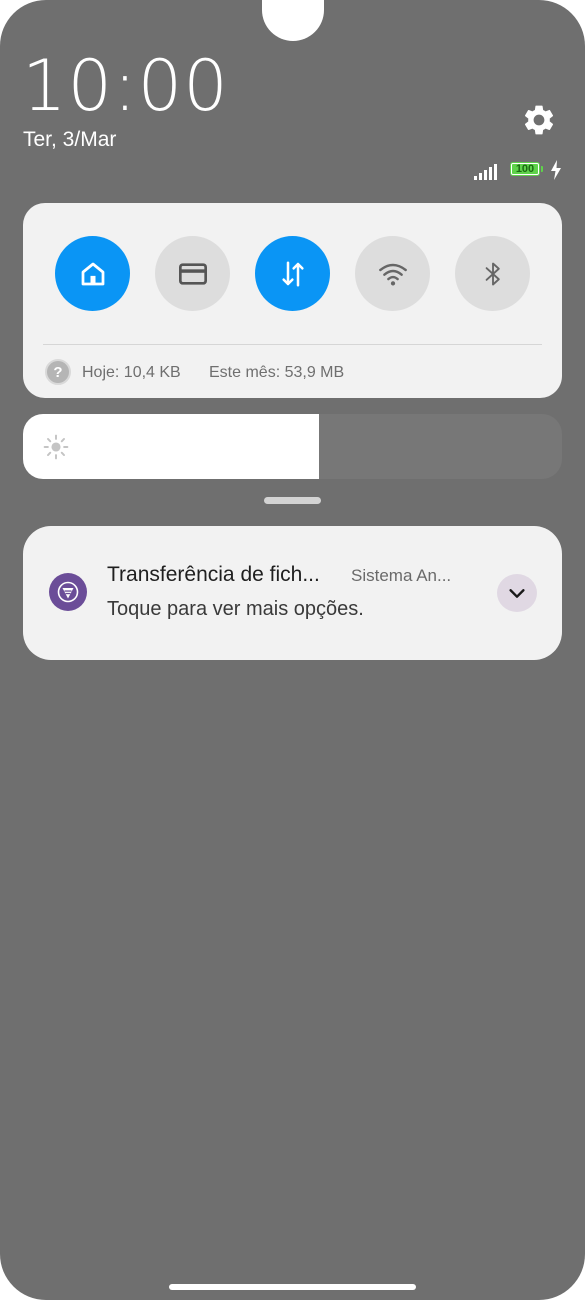 This screenshot has width=585, height=1300. What do you see at coordinates (68, 592) in the screenshot?
I see `usb-transfer-icon` at bounding box center [68, 592].